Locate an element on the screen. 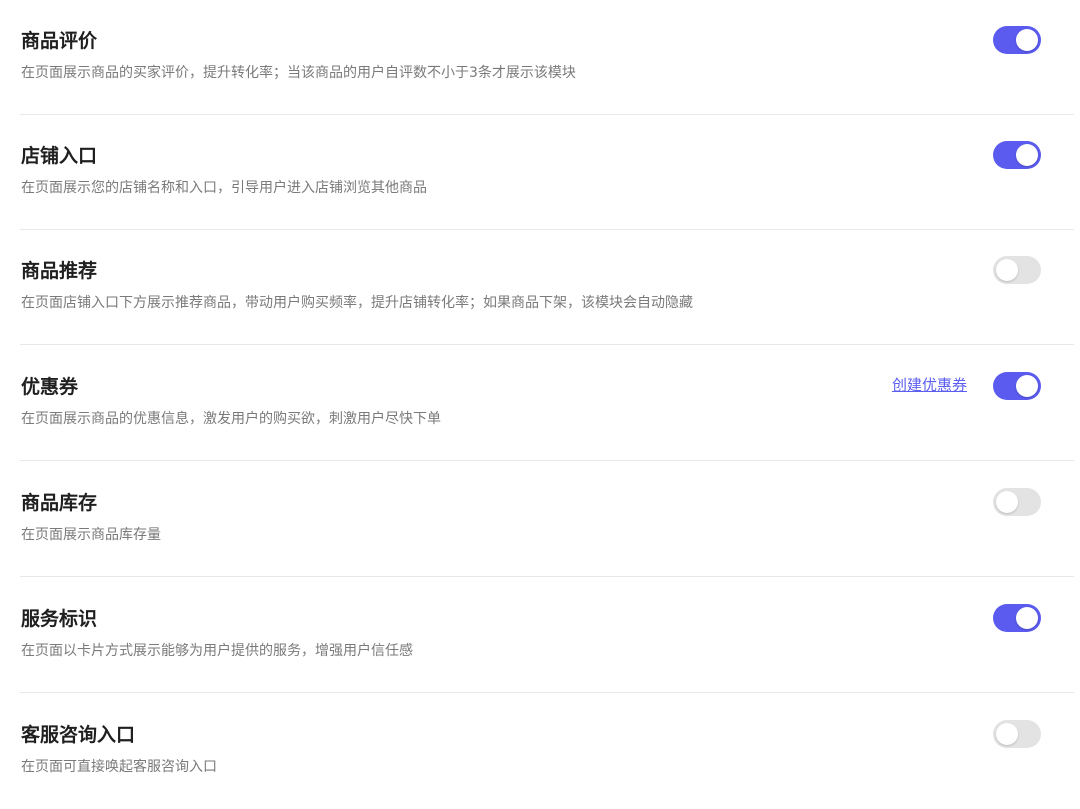  product-inventory-toggle is located at coordinates (1017, 502).